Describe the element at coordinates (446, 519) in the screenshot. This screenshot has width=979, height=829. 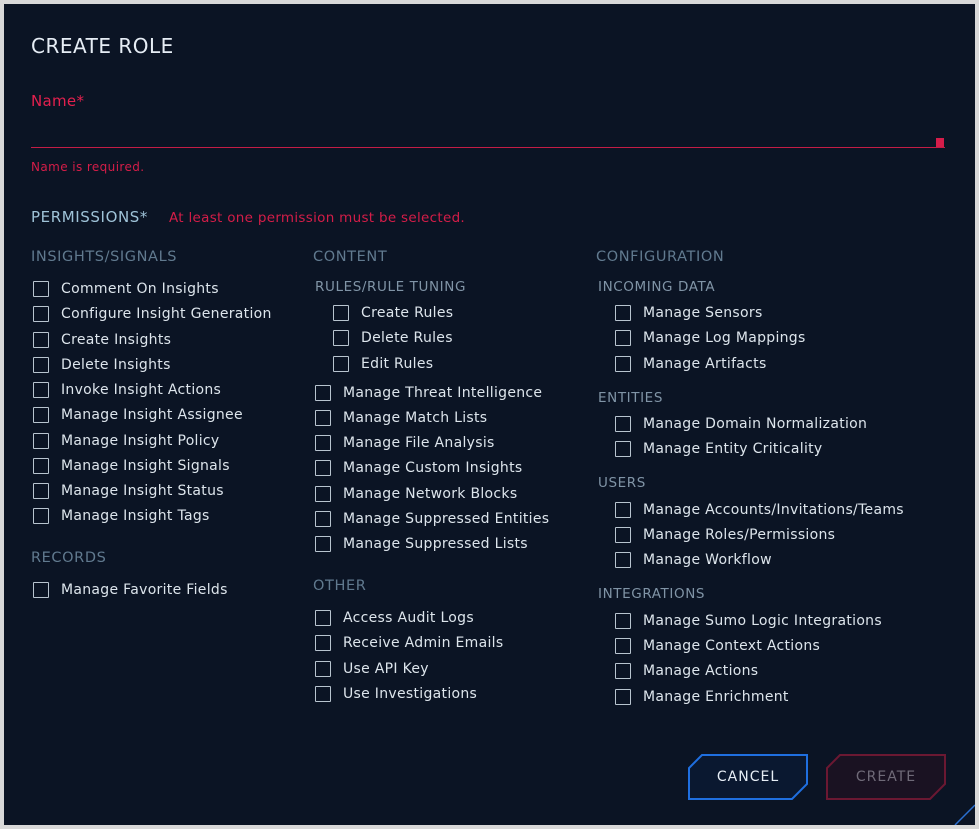
I see `checkbox-label: Manage Suppressed Entities` at that location.